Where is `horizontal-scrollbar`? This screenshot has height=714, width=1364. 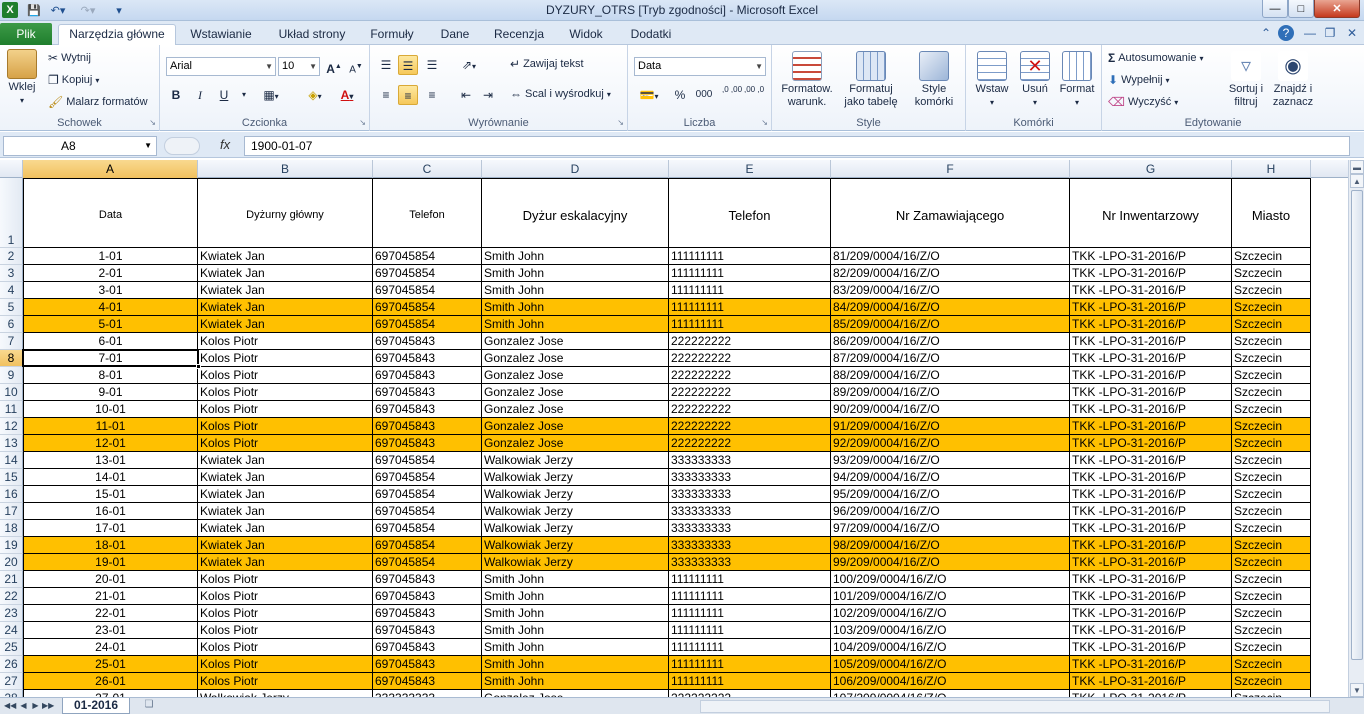 horizontal-scrollbar is located at coordinates (1015, 706).